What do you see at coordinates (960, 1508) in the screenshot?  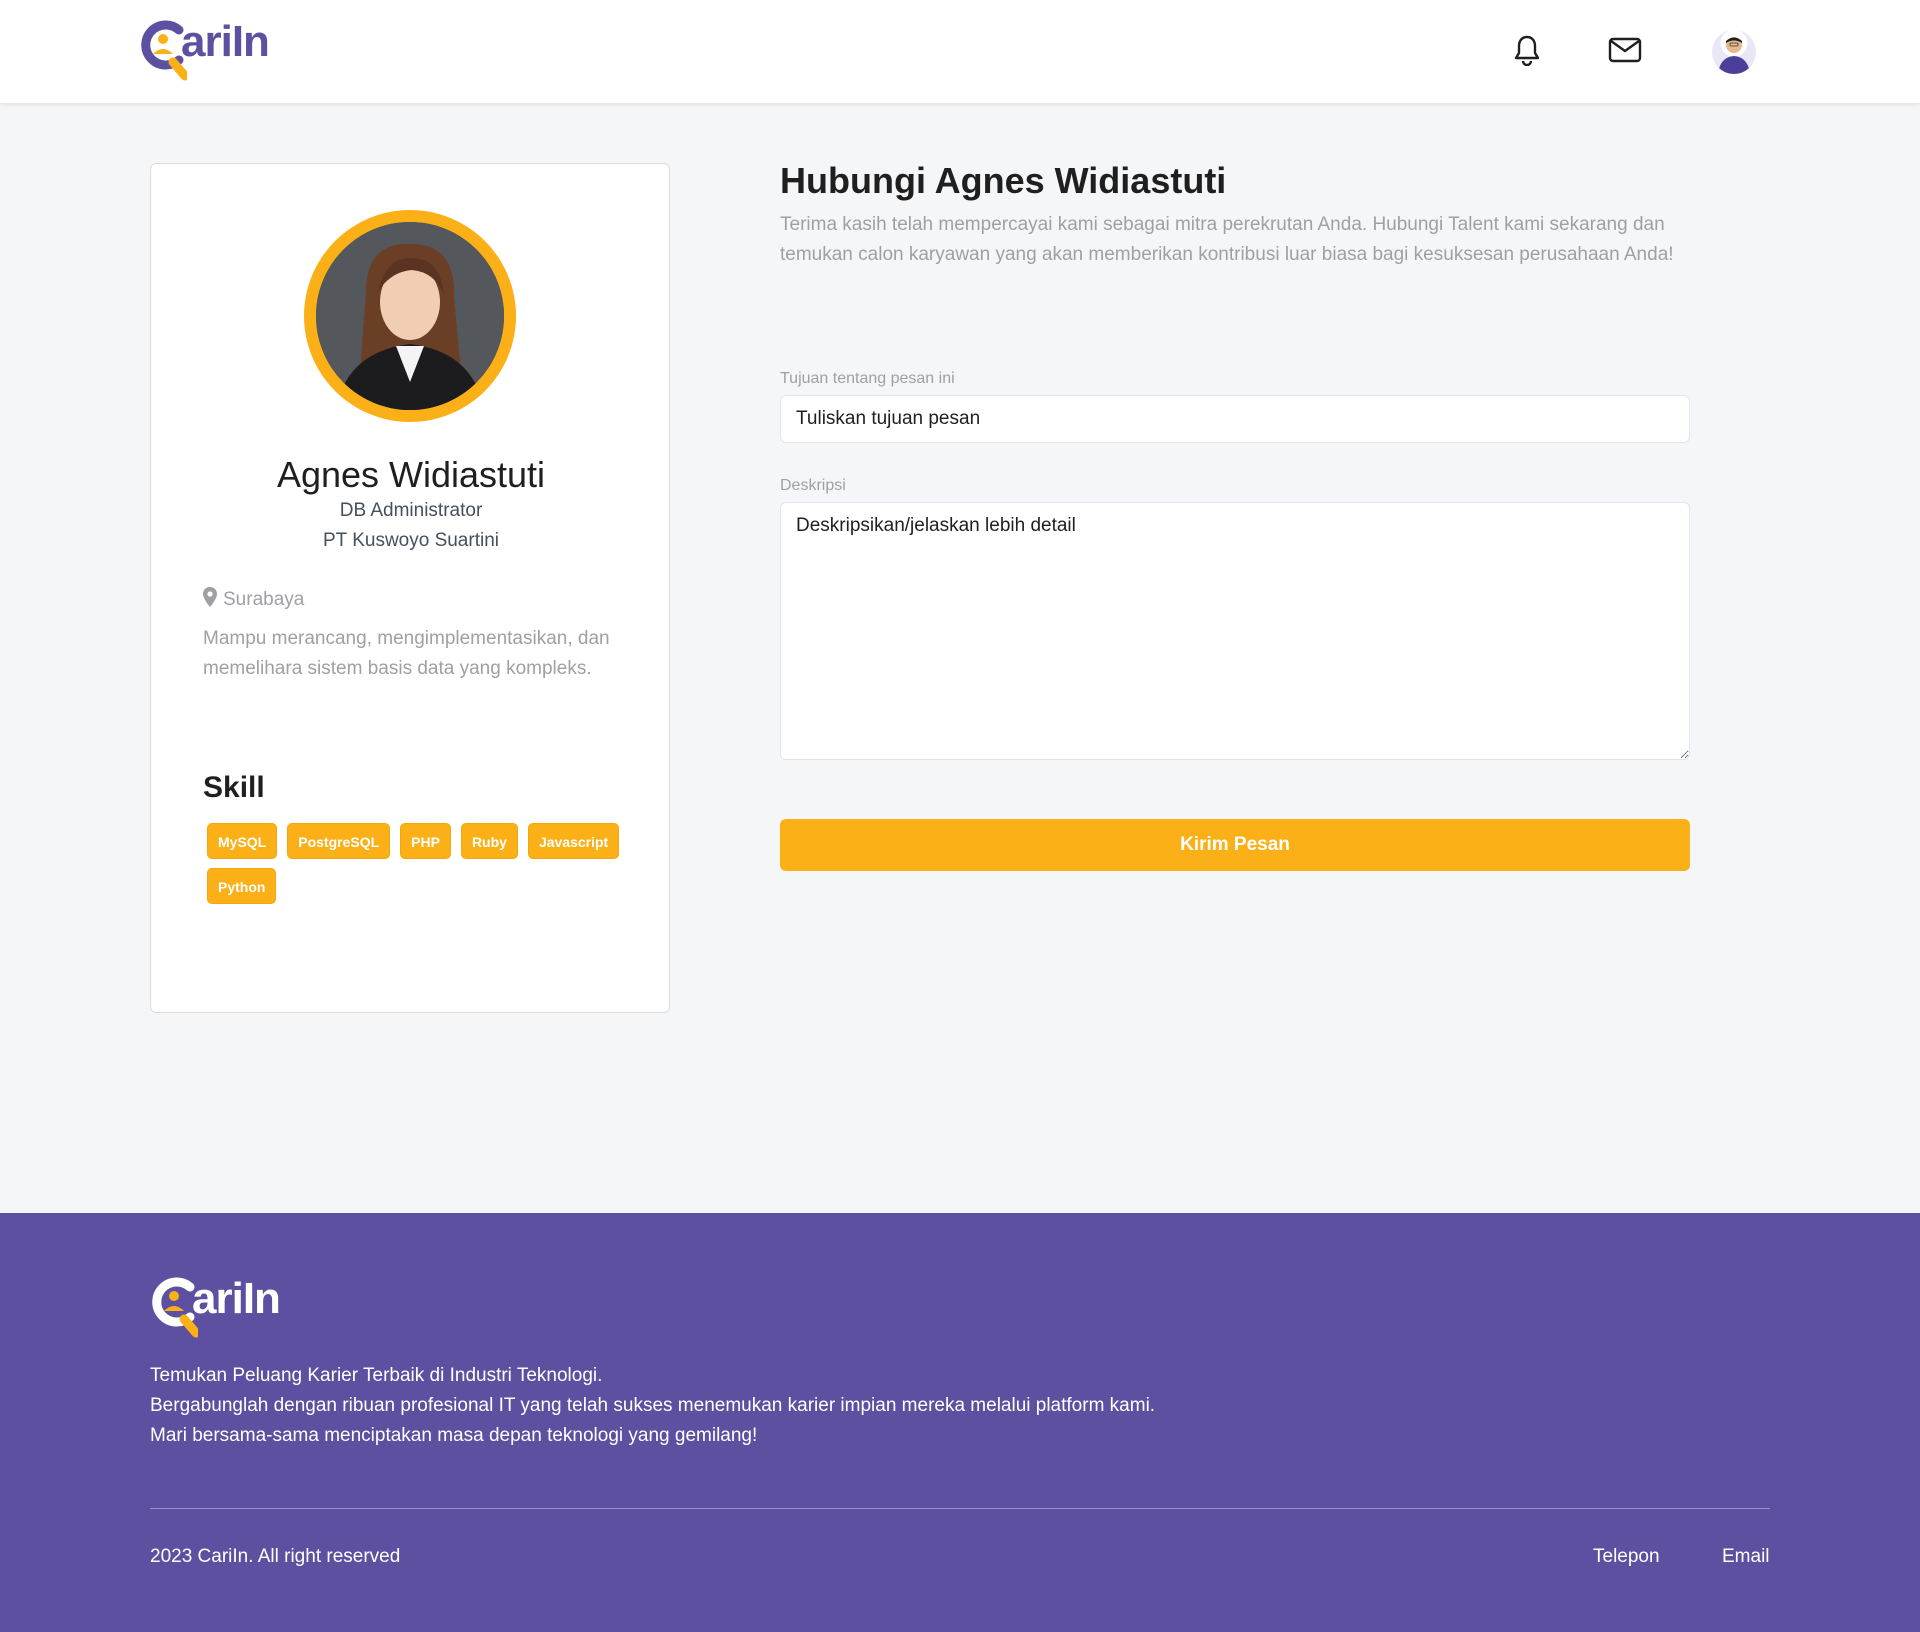 I see `footer-divider` at bounding box center [960, 1508].